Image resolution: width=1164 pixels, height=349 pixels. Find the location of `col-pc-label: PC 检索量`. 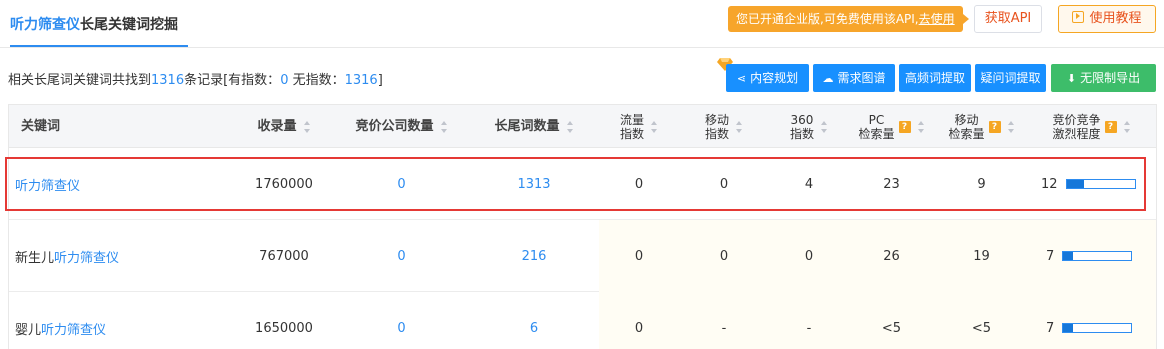

col-pc-label: PC 检索量 is located at coordinates (876, 127).